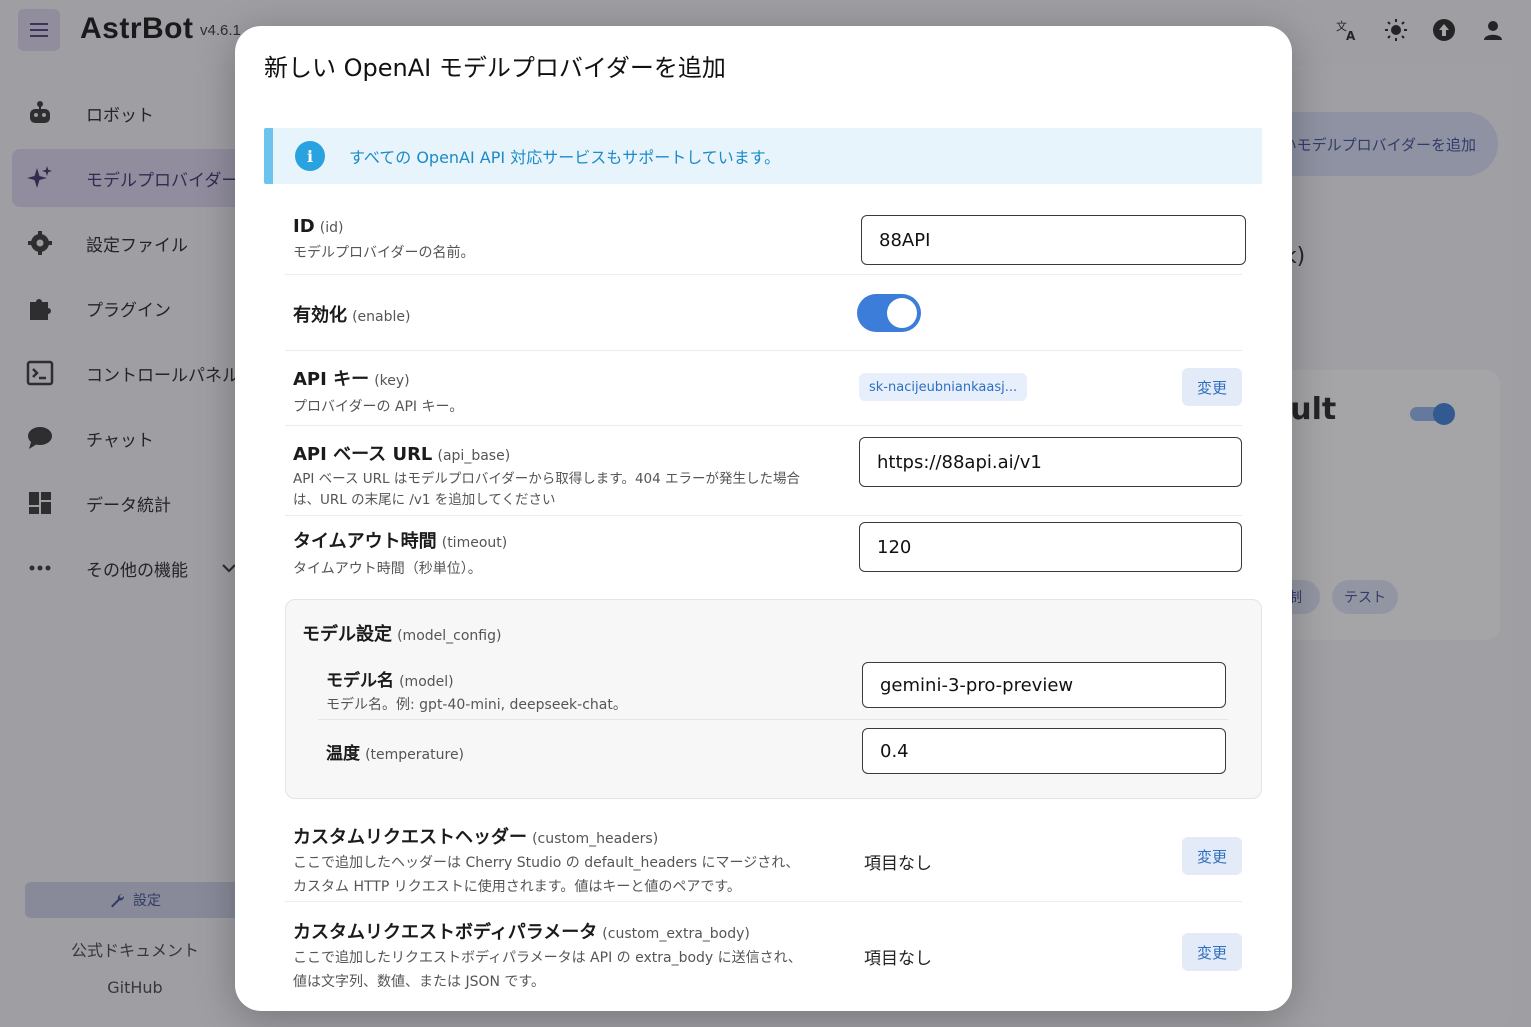  What do you see at coordinates (392, 381) in the screenshot?
I see `field-key: (key)` at bounding box center [392, 381].